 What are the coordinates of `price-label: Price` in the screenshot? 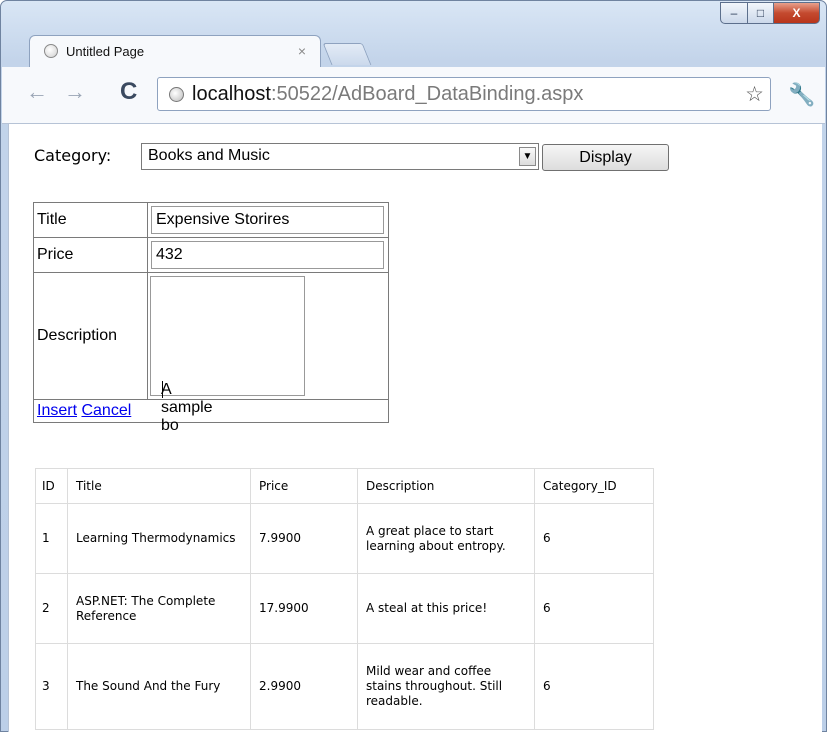 It's located at (90, 255).